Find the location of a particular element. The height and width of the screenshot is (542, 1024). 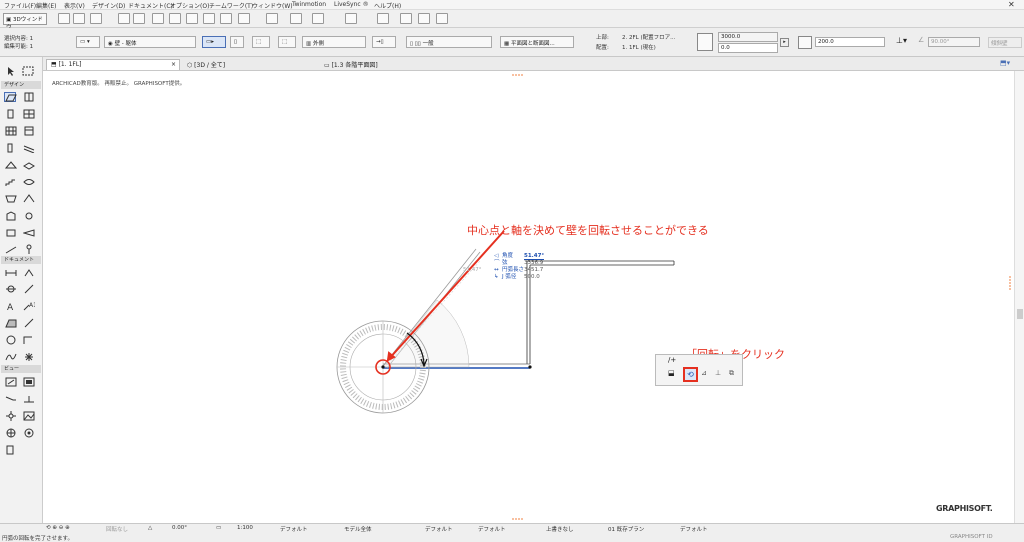

detail-tool-icon is located at coordinates (11, 416).